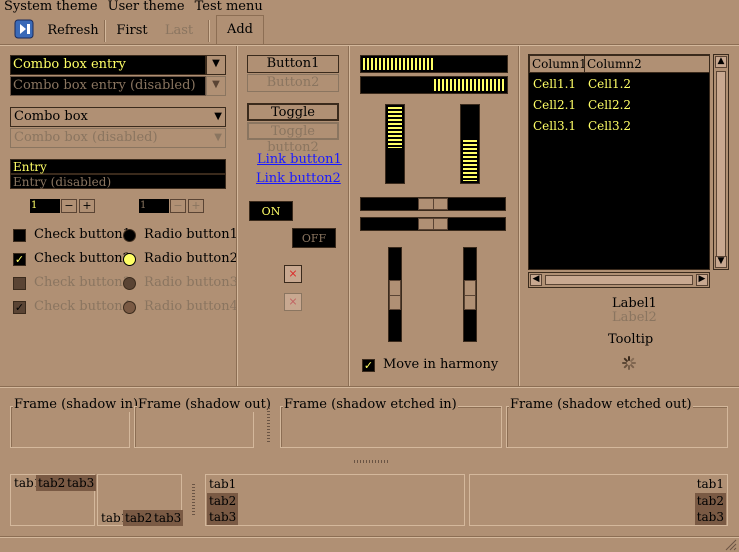 The height and width of the screenshot is (552, 739). I want to click on progress-bar-h1, so click(434, 64).